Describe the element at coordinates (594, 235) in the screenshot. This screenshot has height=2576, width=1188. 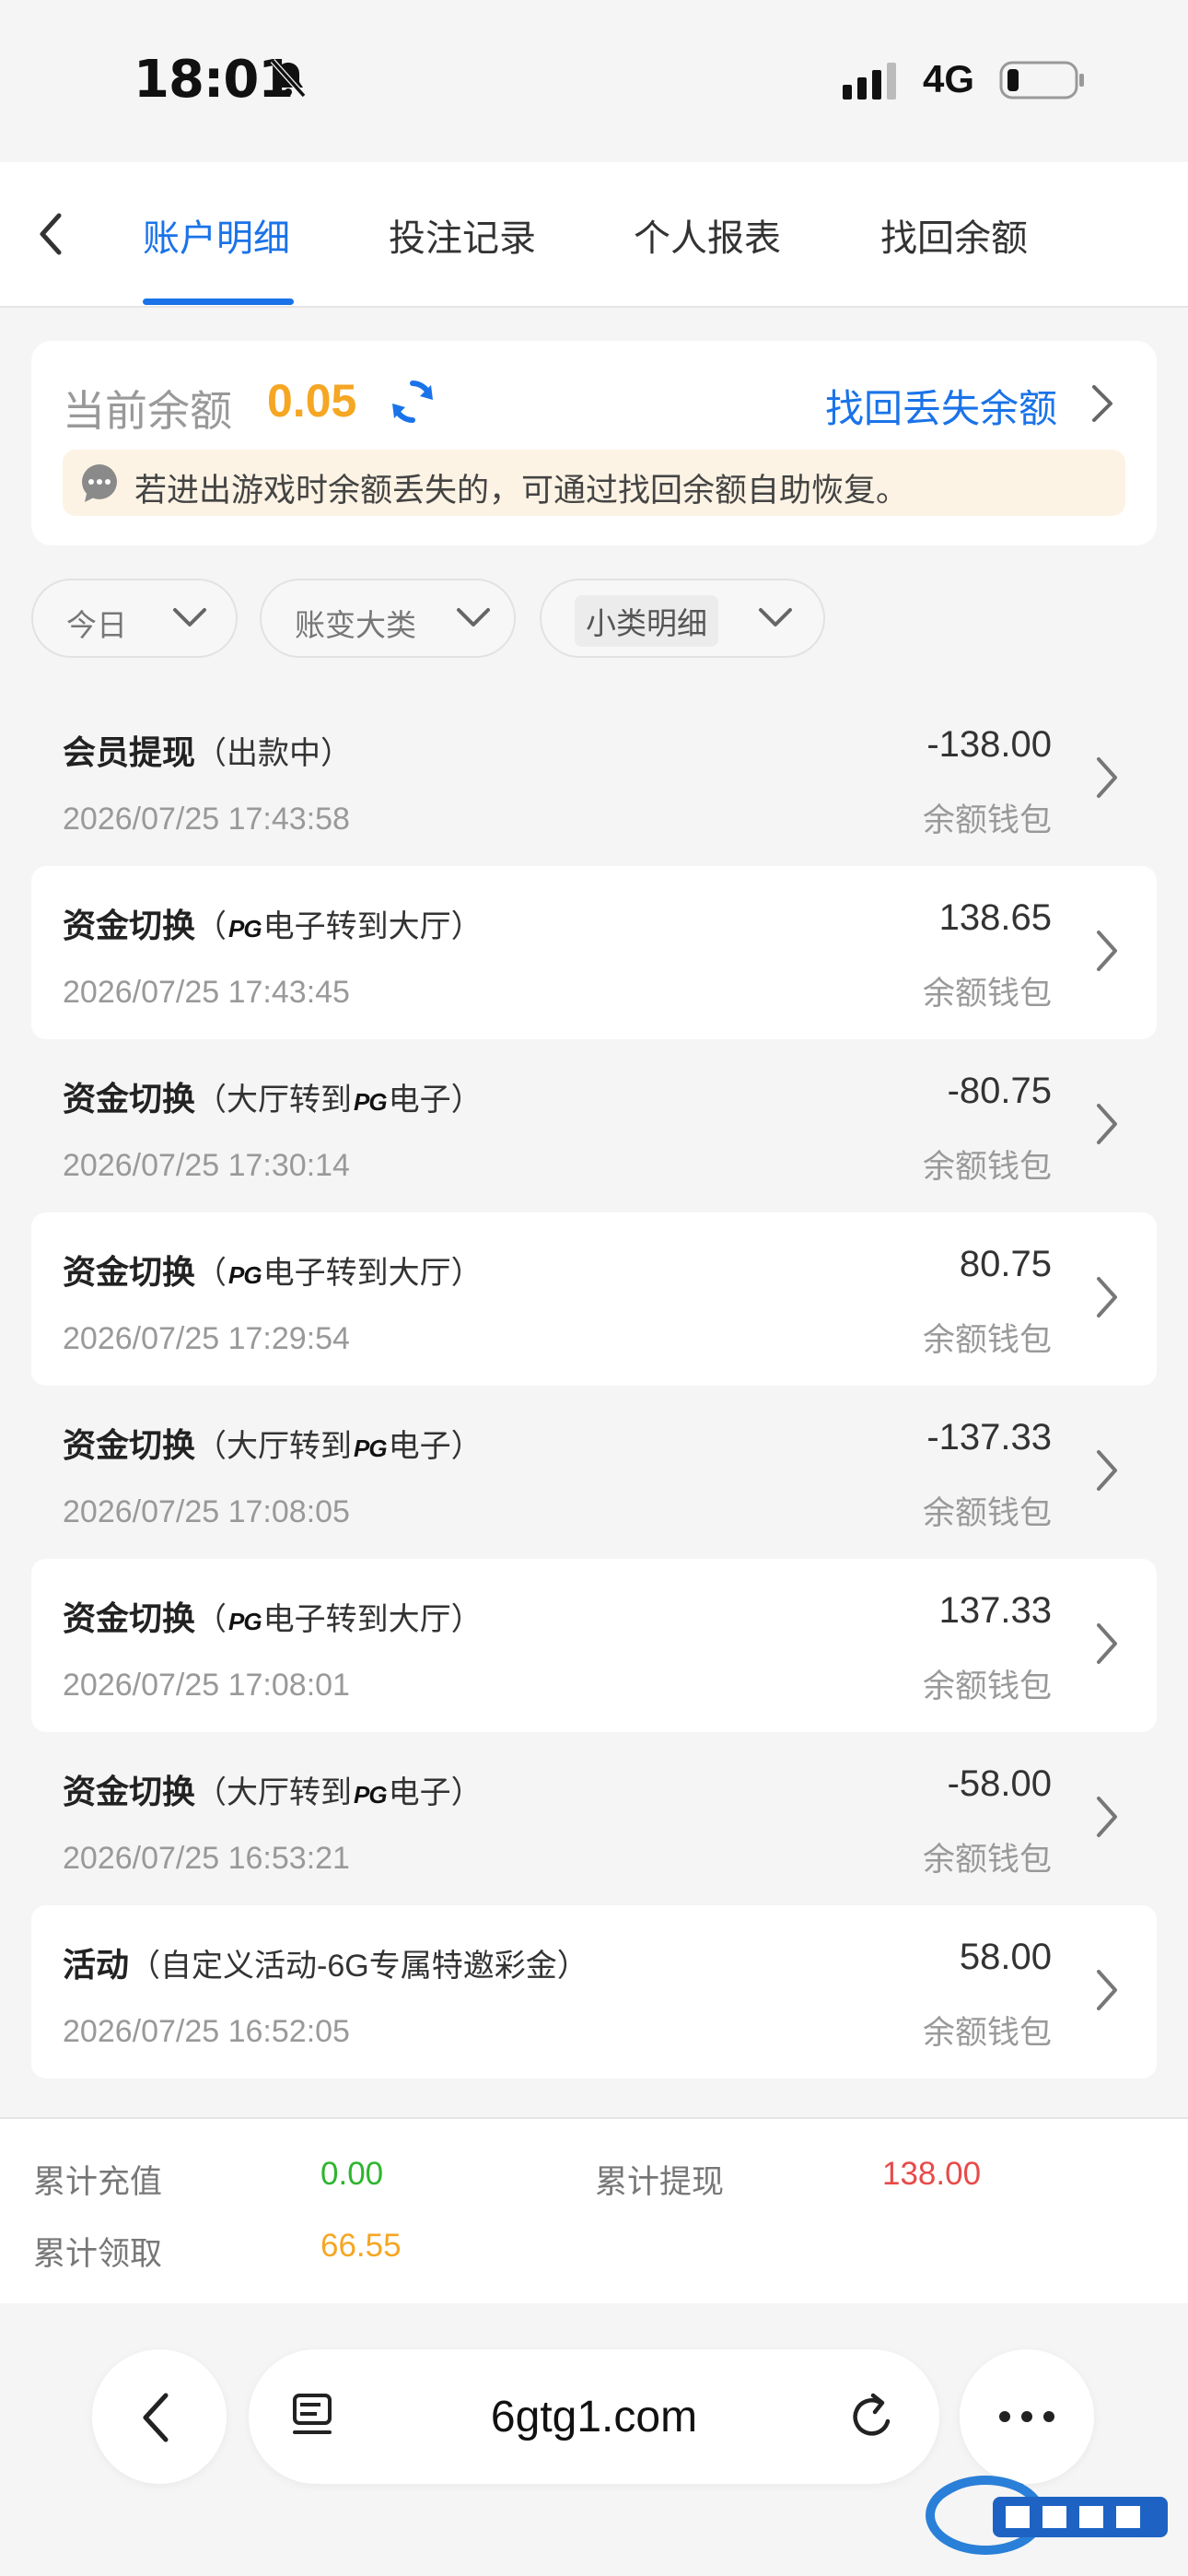
I see `tab-header: 账户明细 投注记录 个人报表 找回余额` at that location.